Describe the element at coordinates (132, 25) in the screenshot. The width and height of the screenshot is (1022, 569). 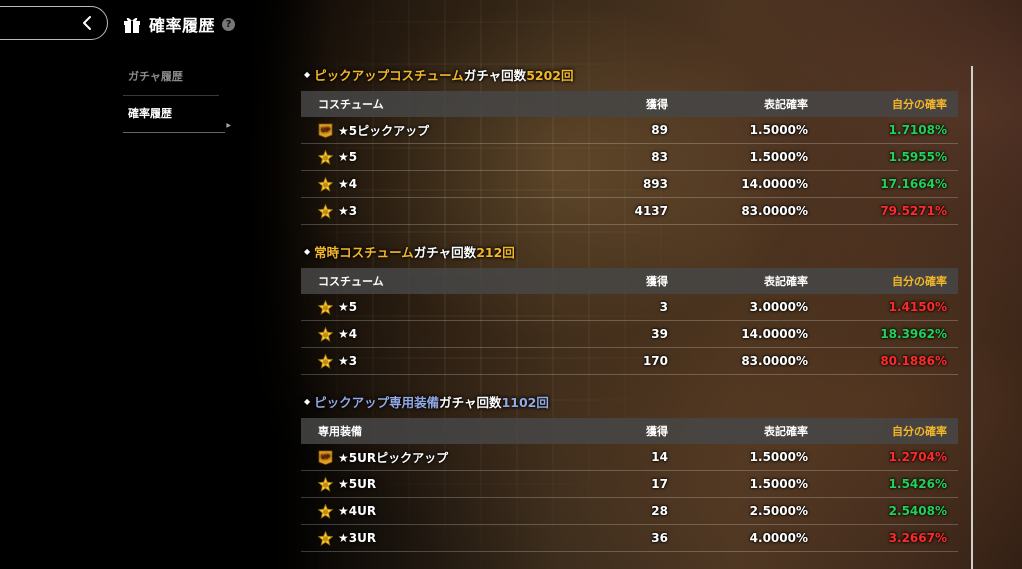
I see `gift-icon` at that location.